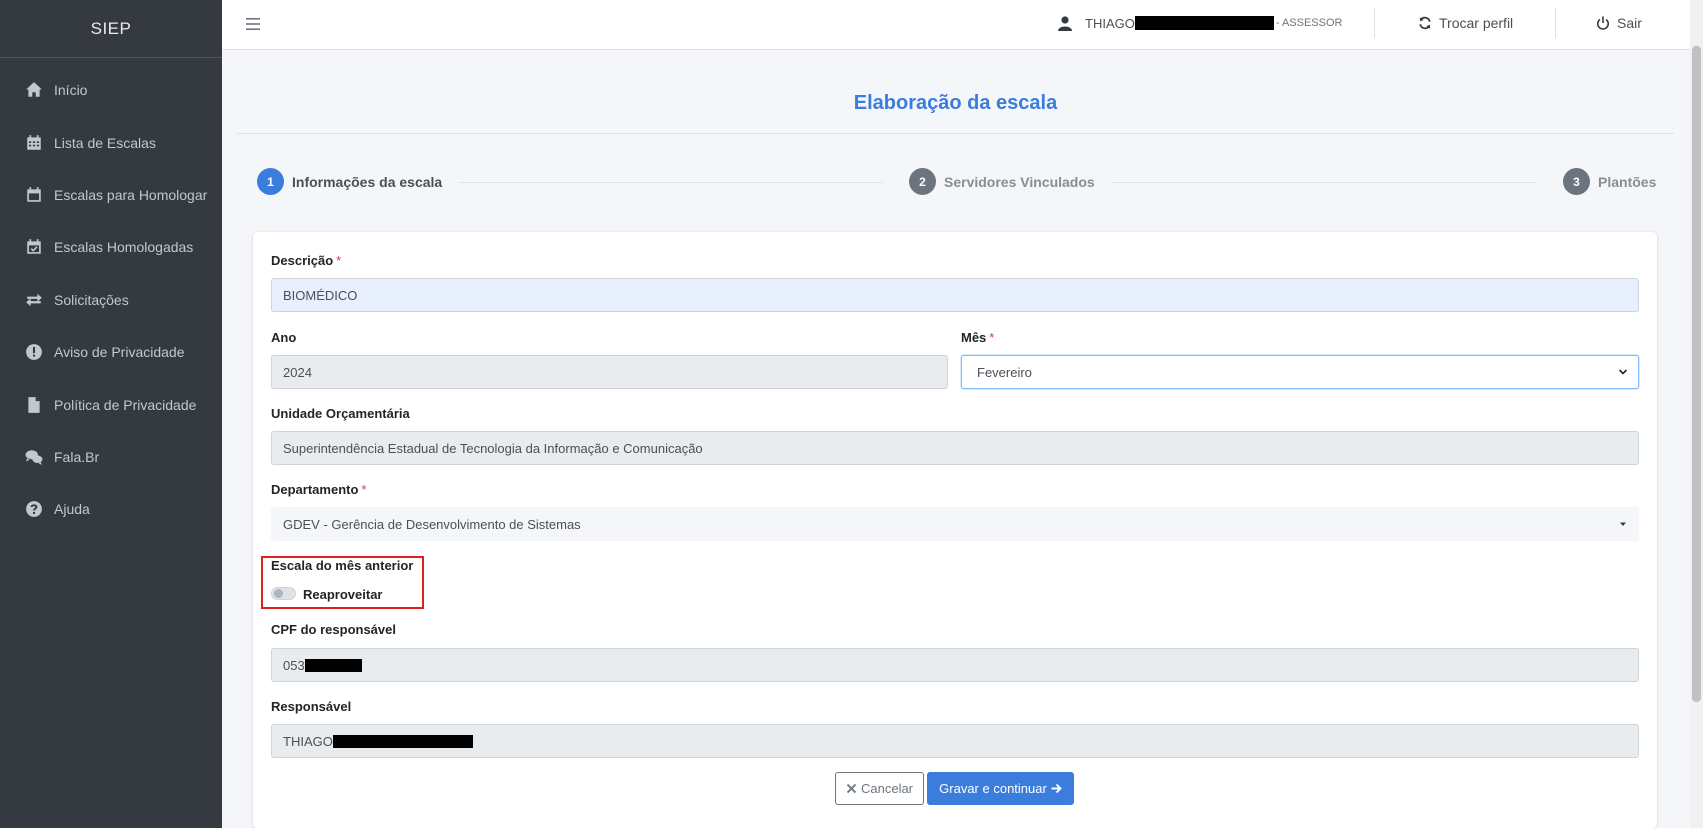 This screenshot has width=1703, height=828. I want to click on descricao-input: BIOMÉDICO, so click(955, 295).